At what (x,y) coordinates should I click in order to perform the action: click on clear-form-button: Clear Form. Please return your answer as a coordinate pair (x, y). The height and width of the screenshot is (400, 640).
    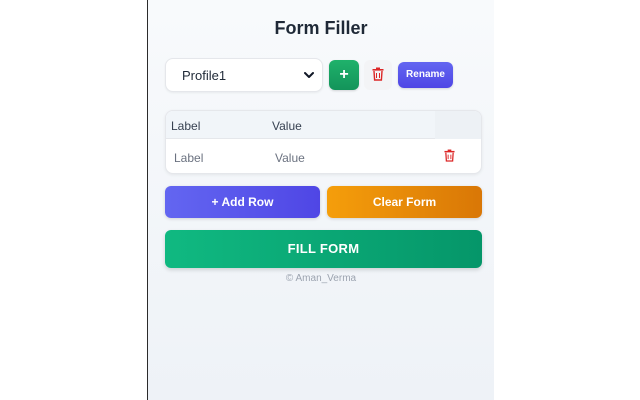
    Looking at the image, I should click on (404, 202).